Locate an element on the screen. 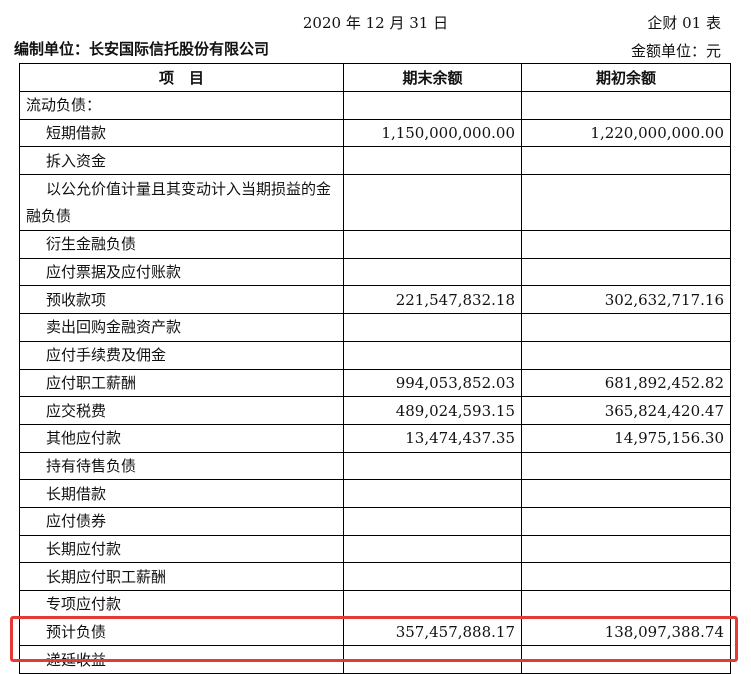 The image size is (751, 674). row-item: 短期借款 is located at coordinates (181, 133).